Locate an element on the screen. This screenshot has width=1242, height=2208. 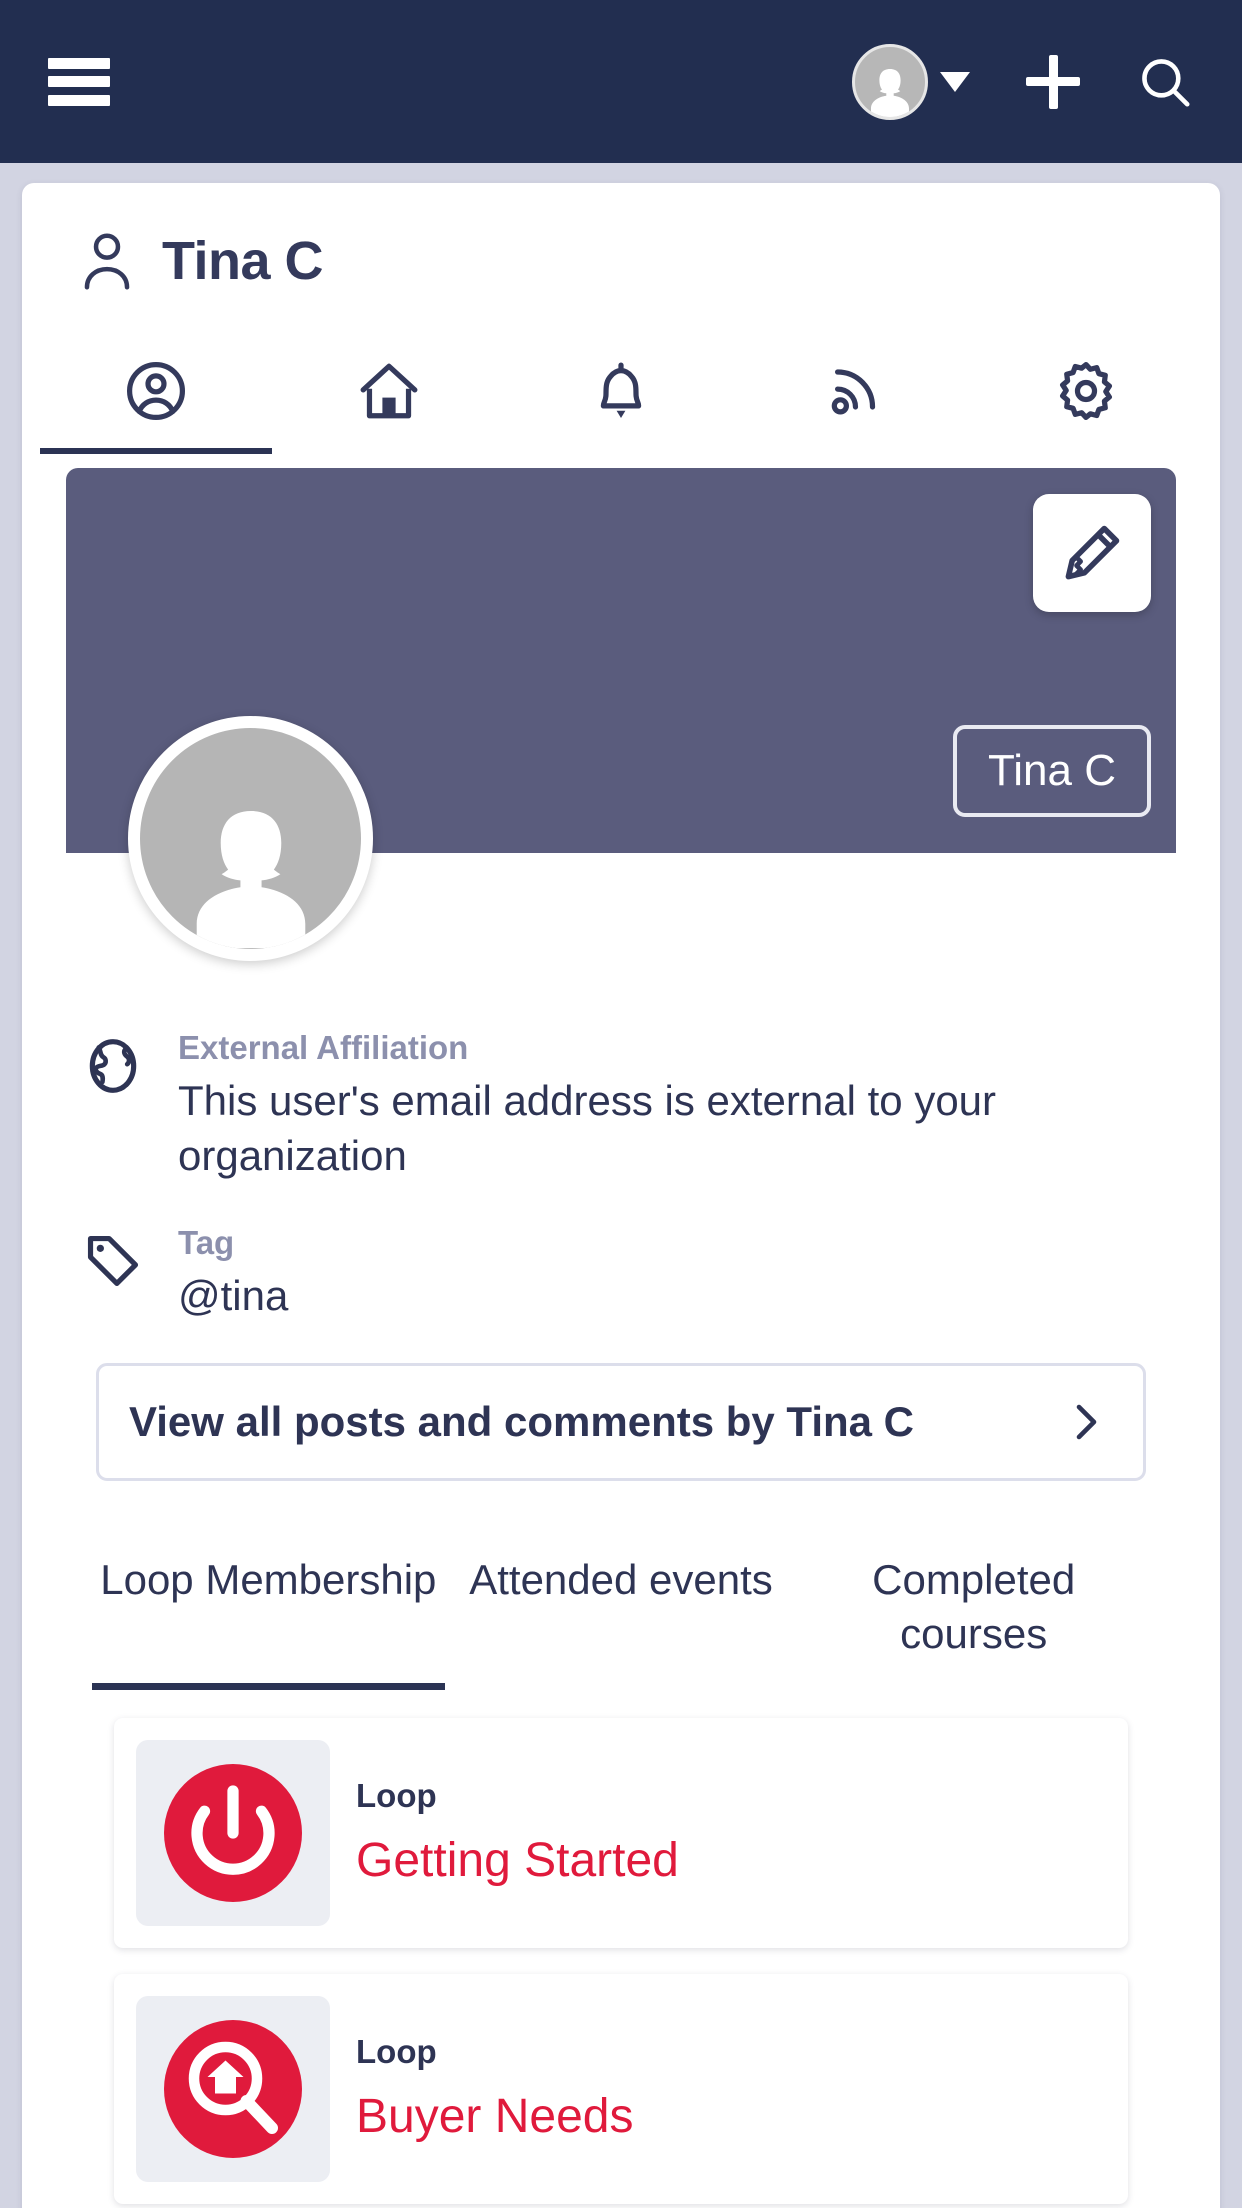
page-title: Tina C is located at coordinates (621, 237).